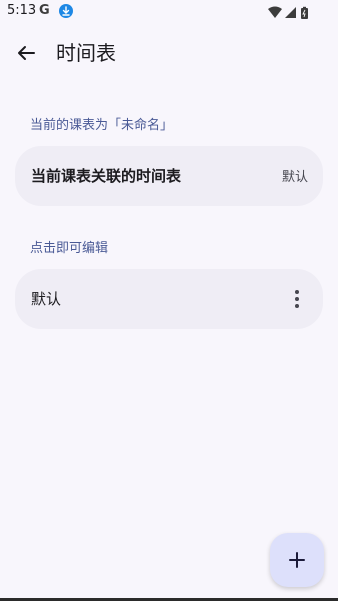 This screenshot has width=338, height=601. What do you see at coordinates (22, 10) in the screenshot?
I see `status-time: 5:13` at bounding box center [22, 10].